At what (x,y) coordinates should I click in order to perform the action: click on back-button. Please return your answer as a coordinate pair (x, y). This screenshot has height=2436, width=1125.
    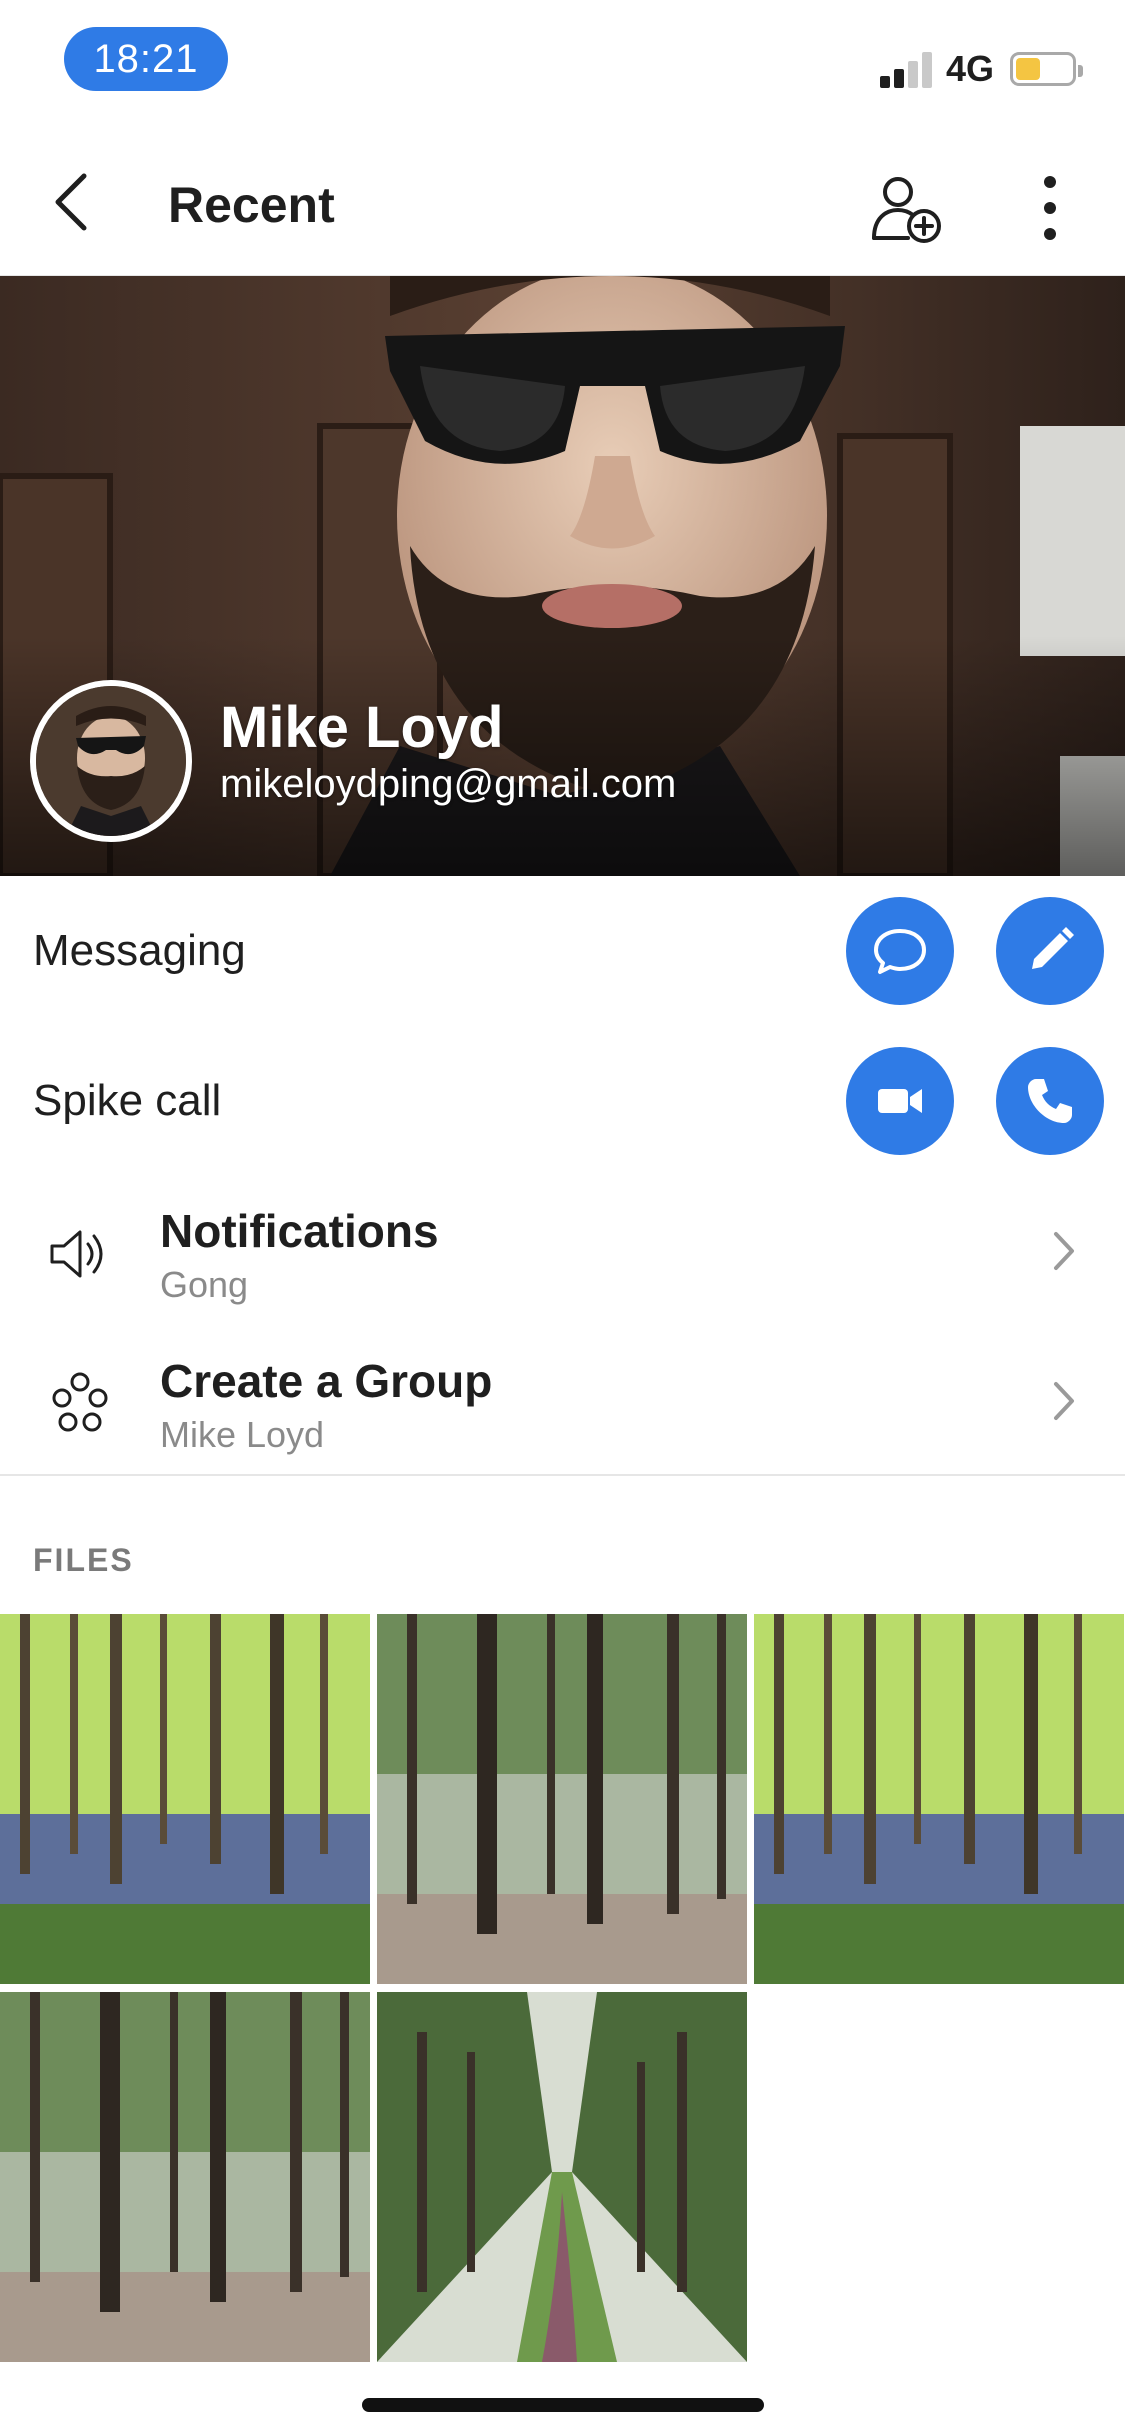
    Looking at the image, I should click on (76, 202).